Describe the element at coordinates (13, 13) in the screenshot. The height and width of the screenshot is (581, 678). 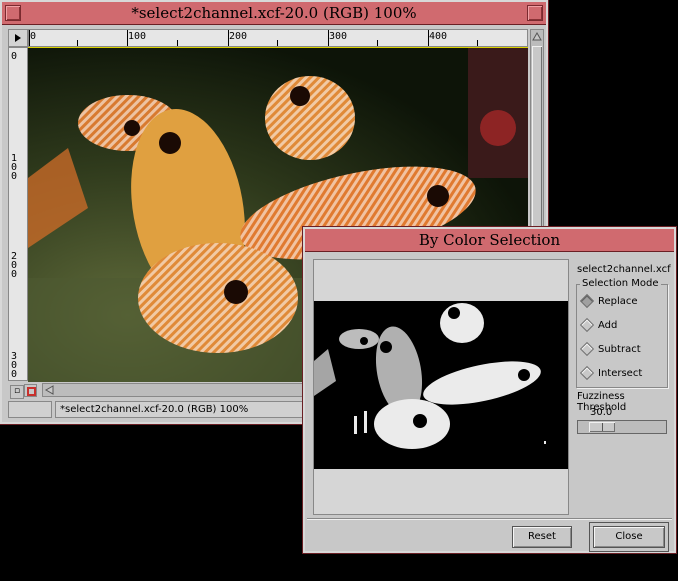
I see `window-menu-icon` at that location.